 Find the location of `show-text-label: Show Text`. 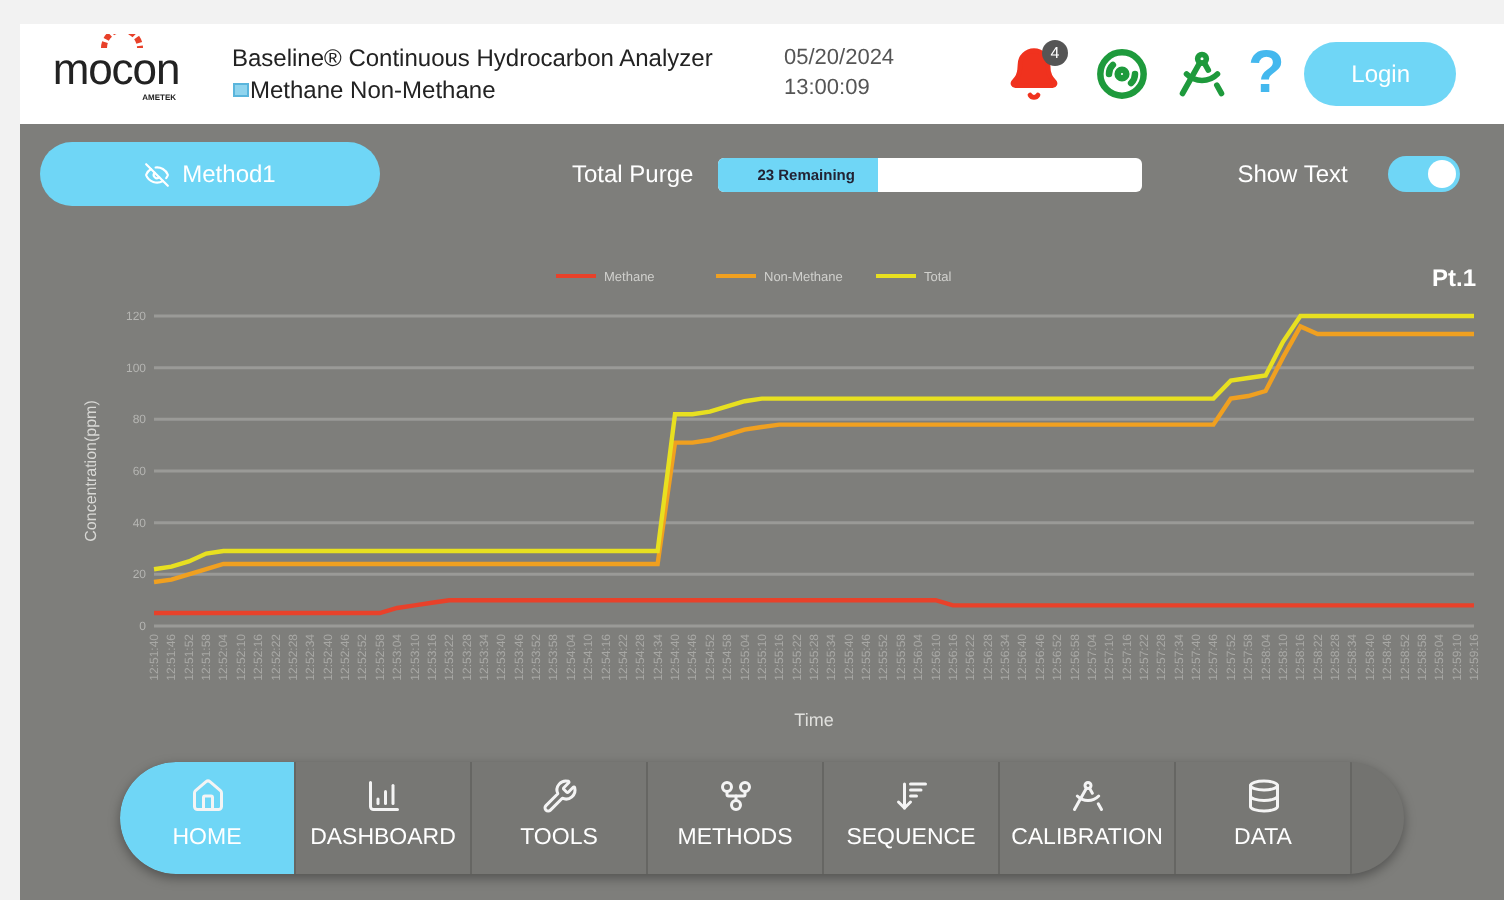

show-text-label: Show Text is located at coordinates (1292, 175).